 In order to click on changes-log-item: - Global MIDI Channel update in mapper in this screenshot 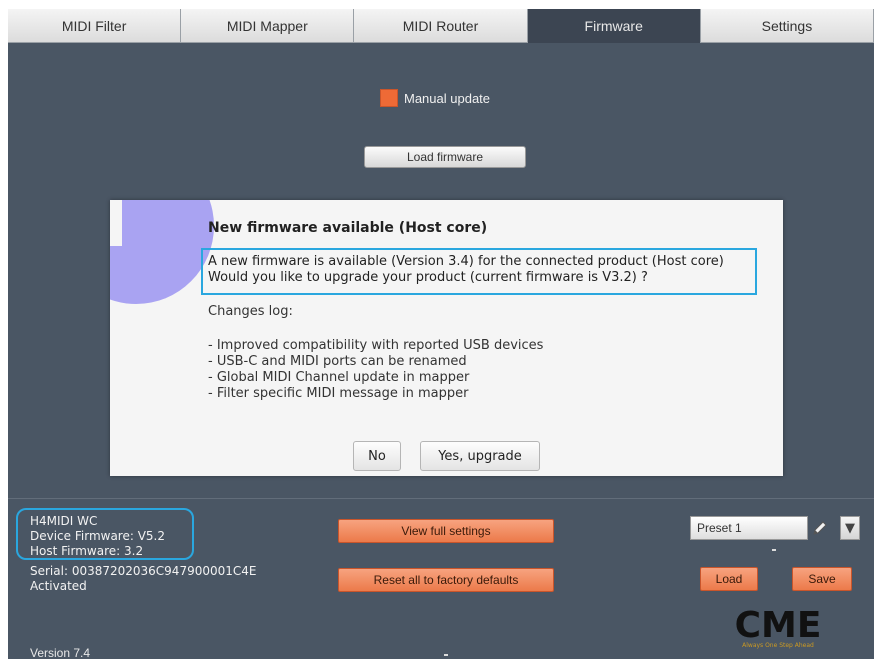, I will do `click(339, 377)`.